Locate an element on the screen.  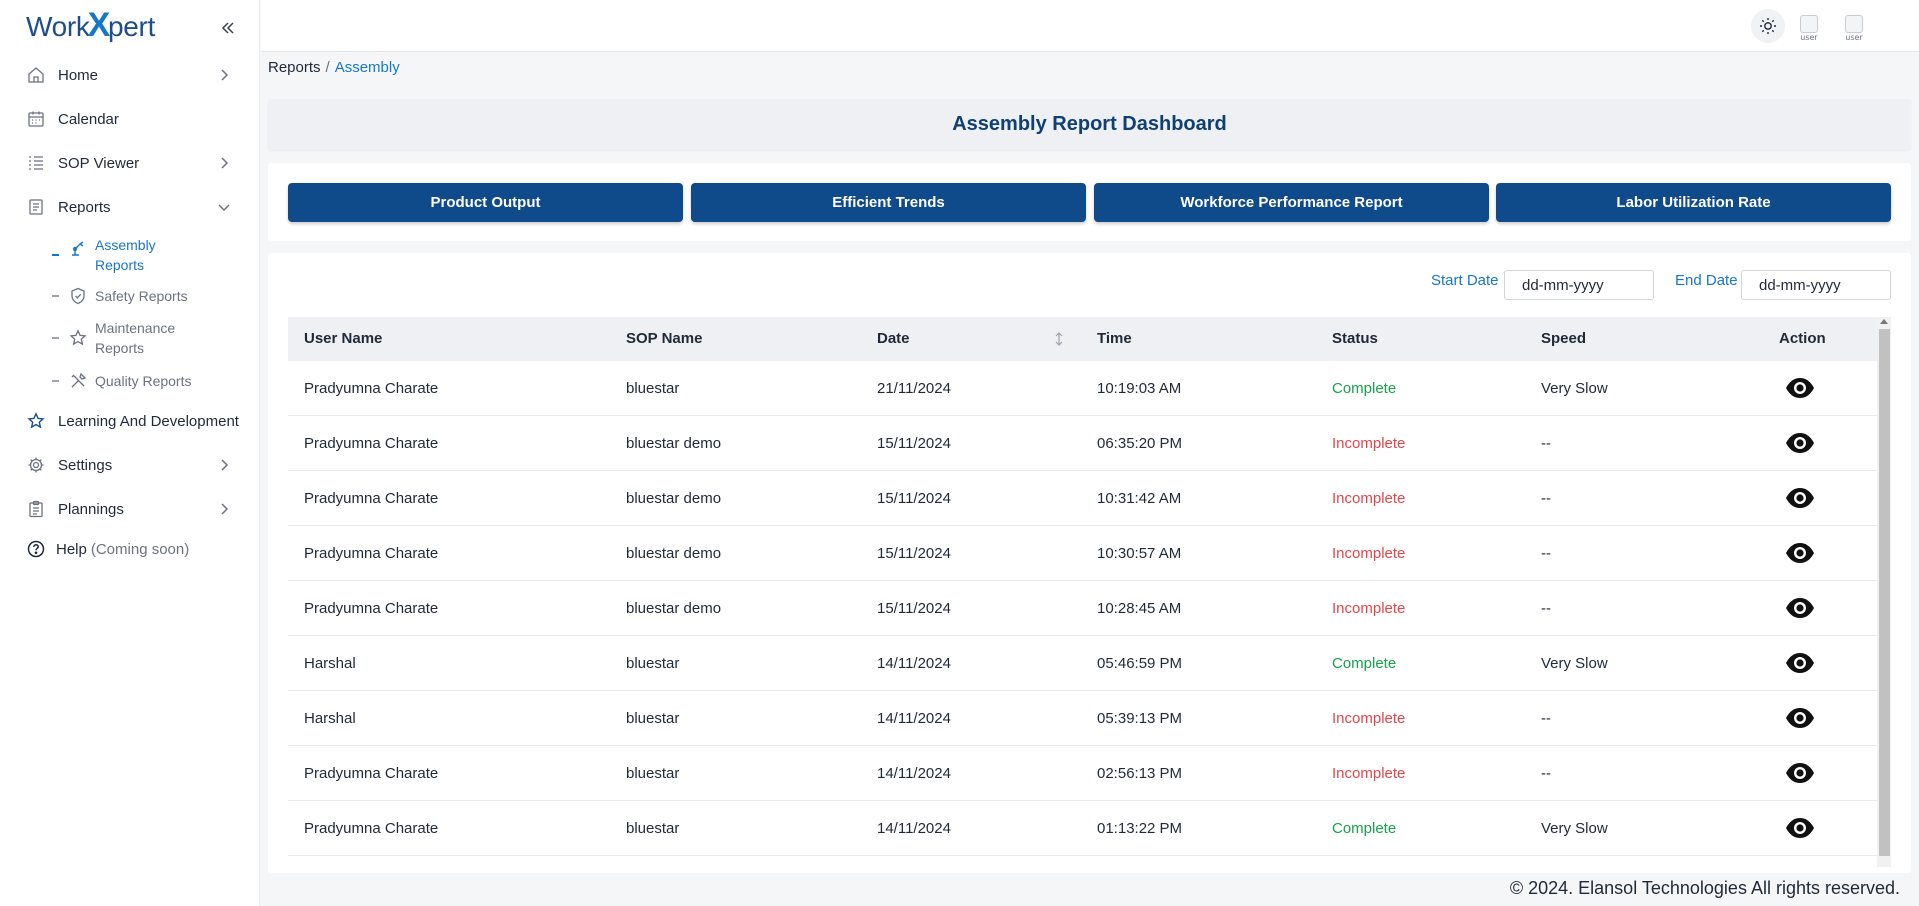
sidebar-subitem-maintenance-reports: Maintenance Reports is located at coordinates (130, 338).